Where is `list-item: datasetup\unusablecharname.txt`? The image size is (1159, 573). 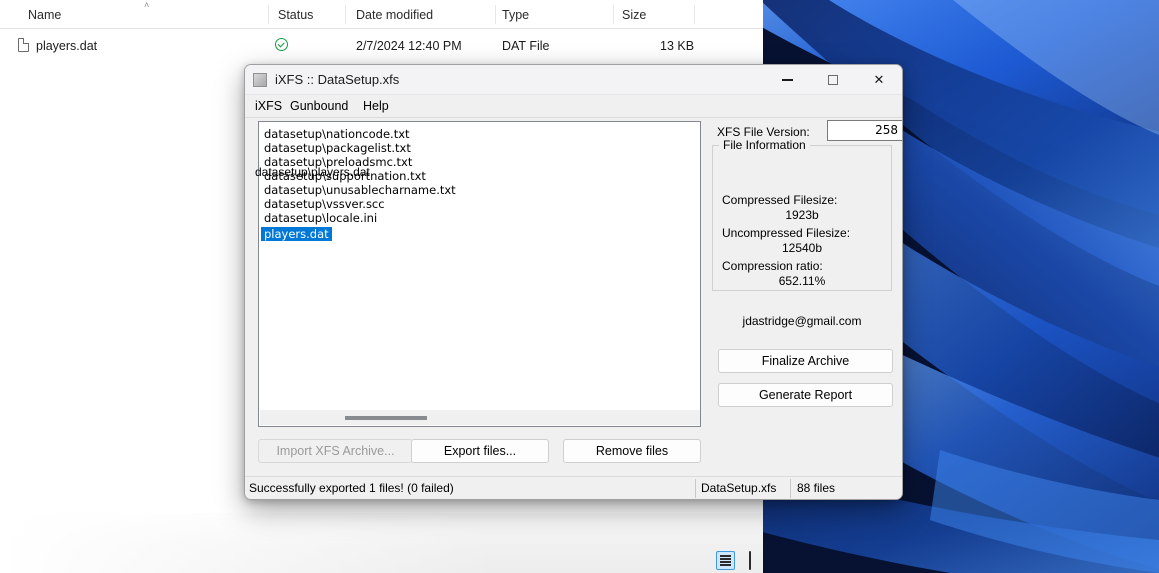
list-item: datasetup\unusablecharname.txt is located at coordinates (480, 190).